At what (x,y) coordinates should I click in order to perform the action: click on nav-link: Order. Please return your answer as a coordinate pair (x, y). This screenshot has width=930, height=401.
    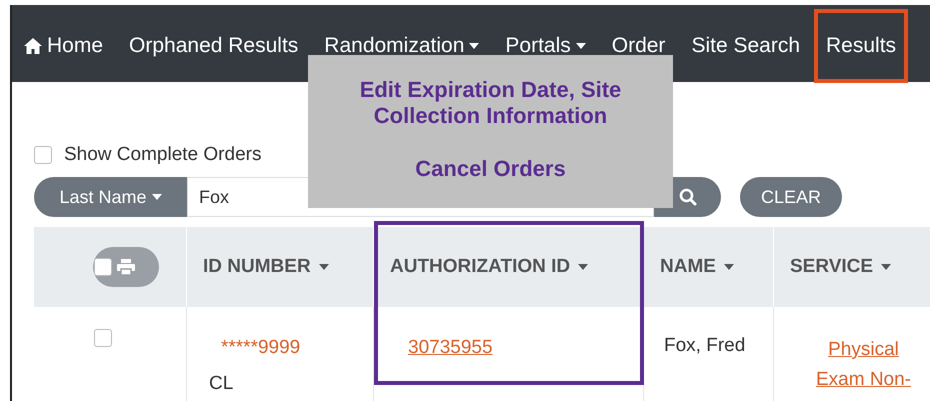
    Looking at the image, I should click on (639, 46).